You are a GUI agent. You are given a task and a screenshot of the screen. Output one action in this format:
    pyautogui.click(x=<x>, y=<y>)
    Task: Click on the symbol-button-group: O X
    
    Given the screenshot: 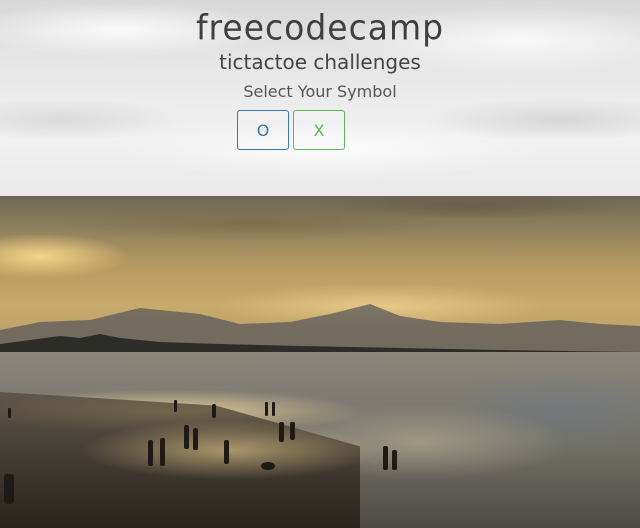 What is the action you would take?
    pyautogui.click(x=291, y=130)
    